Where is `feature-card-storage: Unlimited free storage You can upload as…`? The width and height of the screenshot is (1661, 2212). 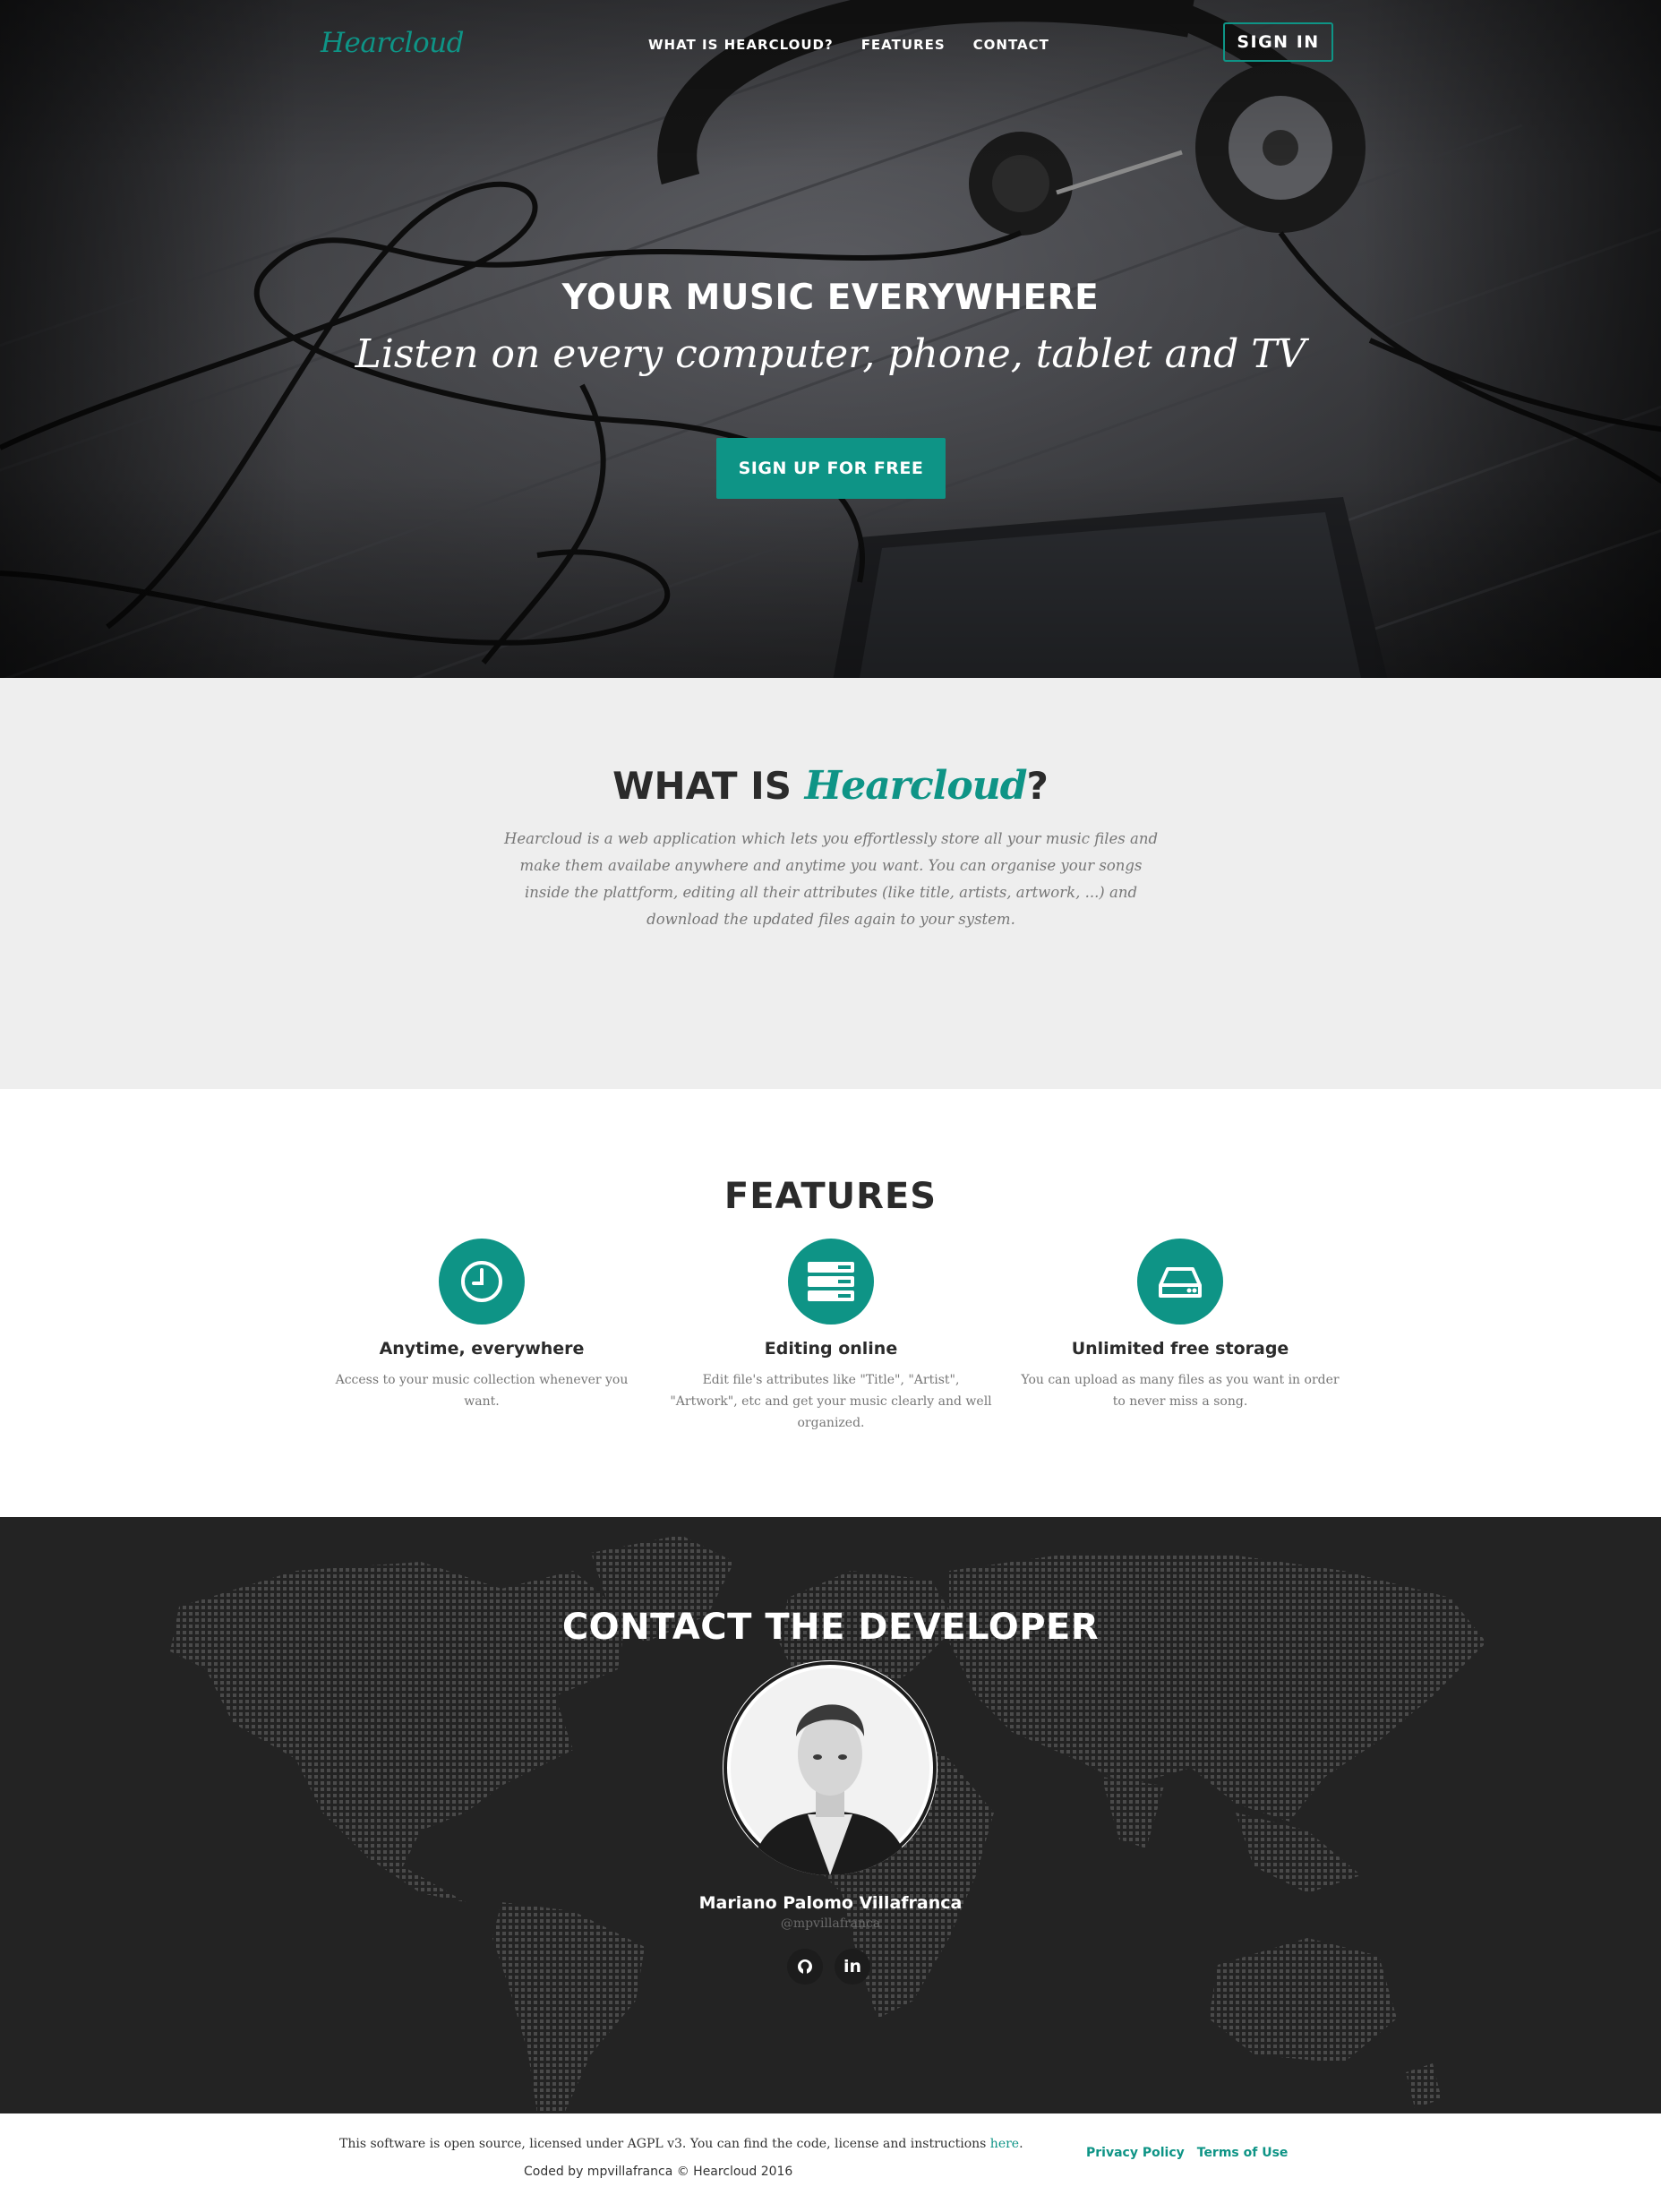
feature-card-storage: Unlimited free storage You can upload as… is located at coordinates (1180, 1325).